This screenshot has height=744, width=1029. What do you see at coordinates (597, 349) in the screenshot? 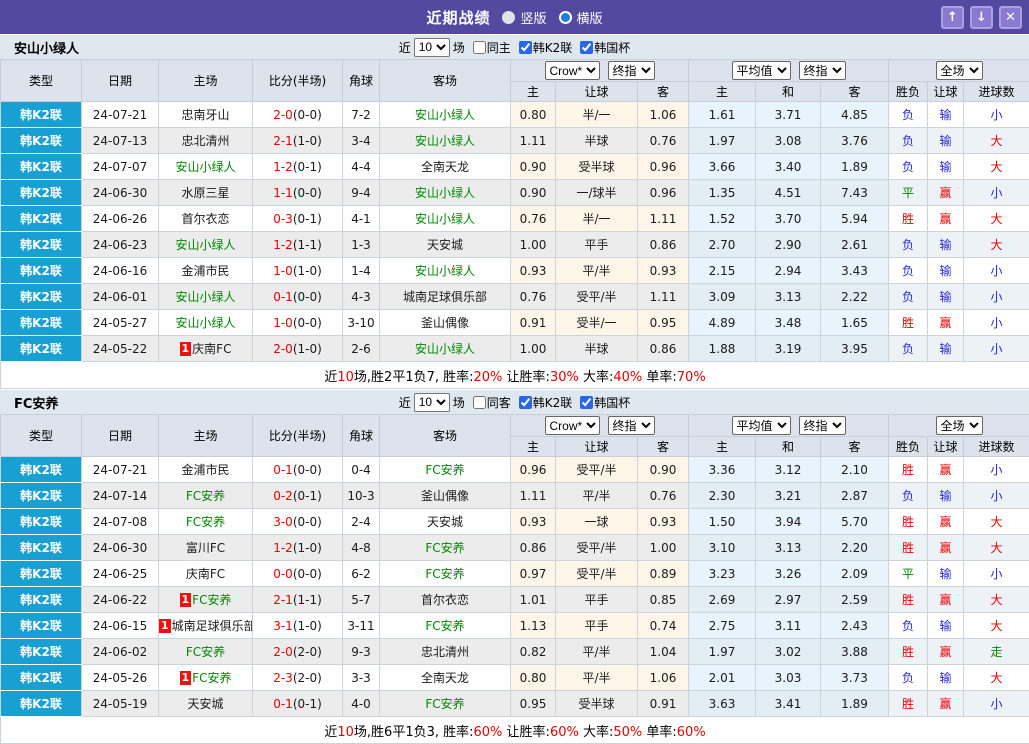
I see `handicap-line-cell: 半球` at bounding box center [597, 349].